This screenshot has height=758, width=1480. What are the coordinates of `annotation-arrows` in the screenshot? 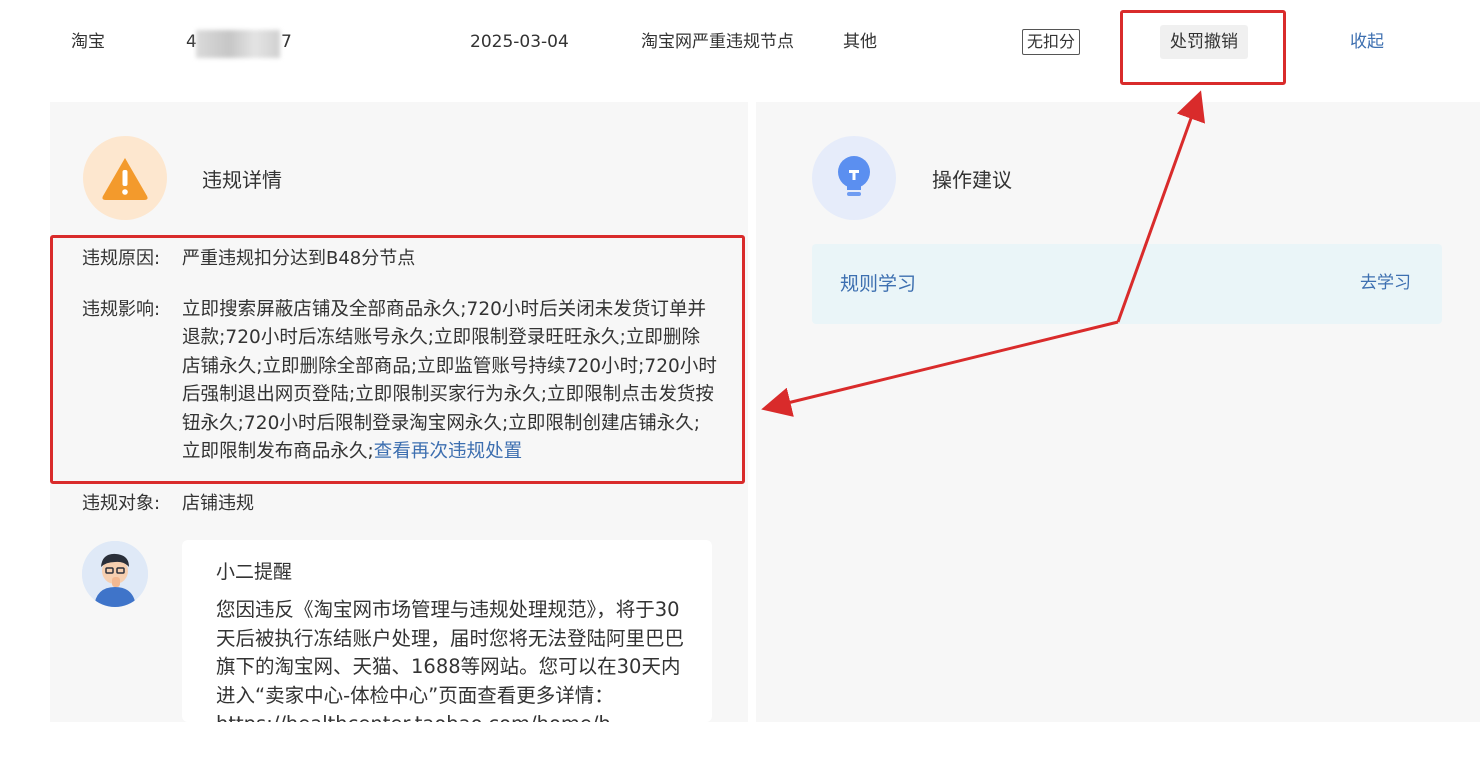 It's located at (983, 253).